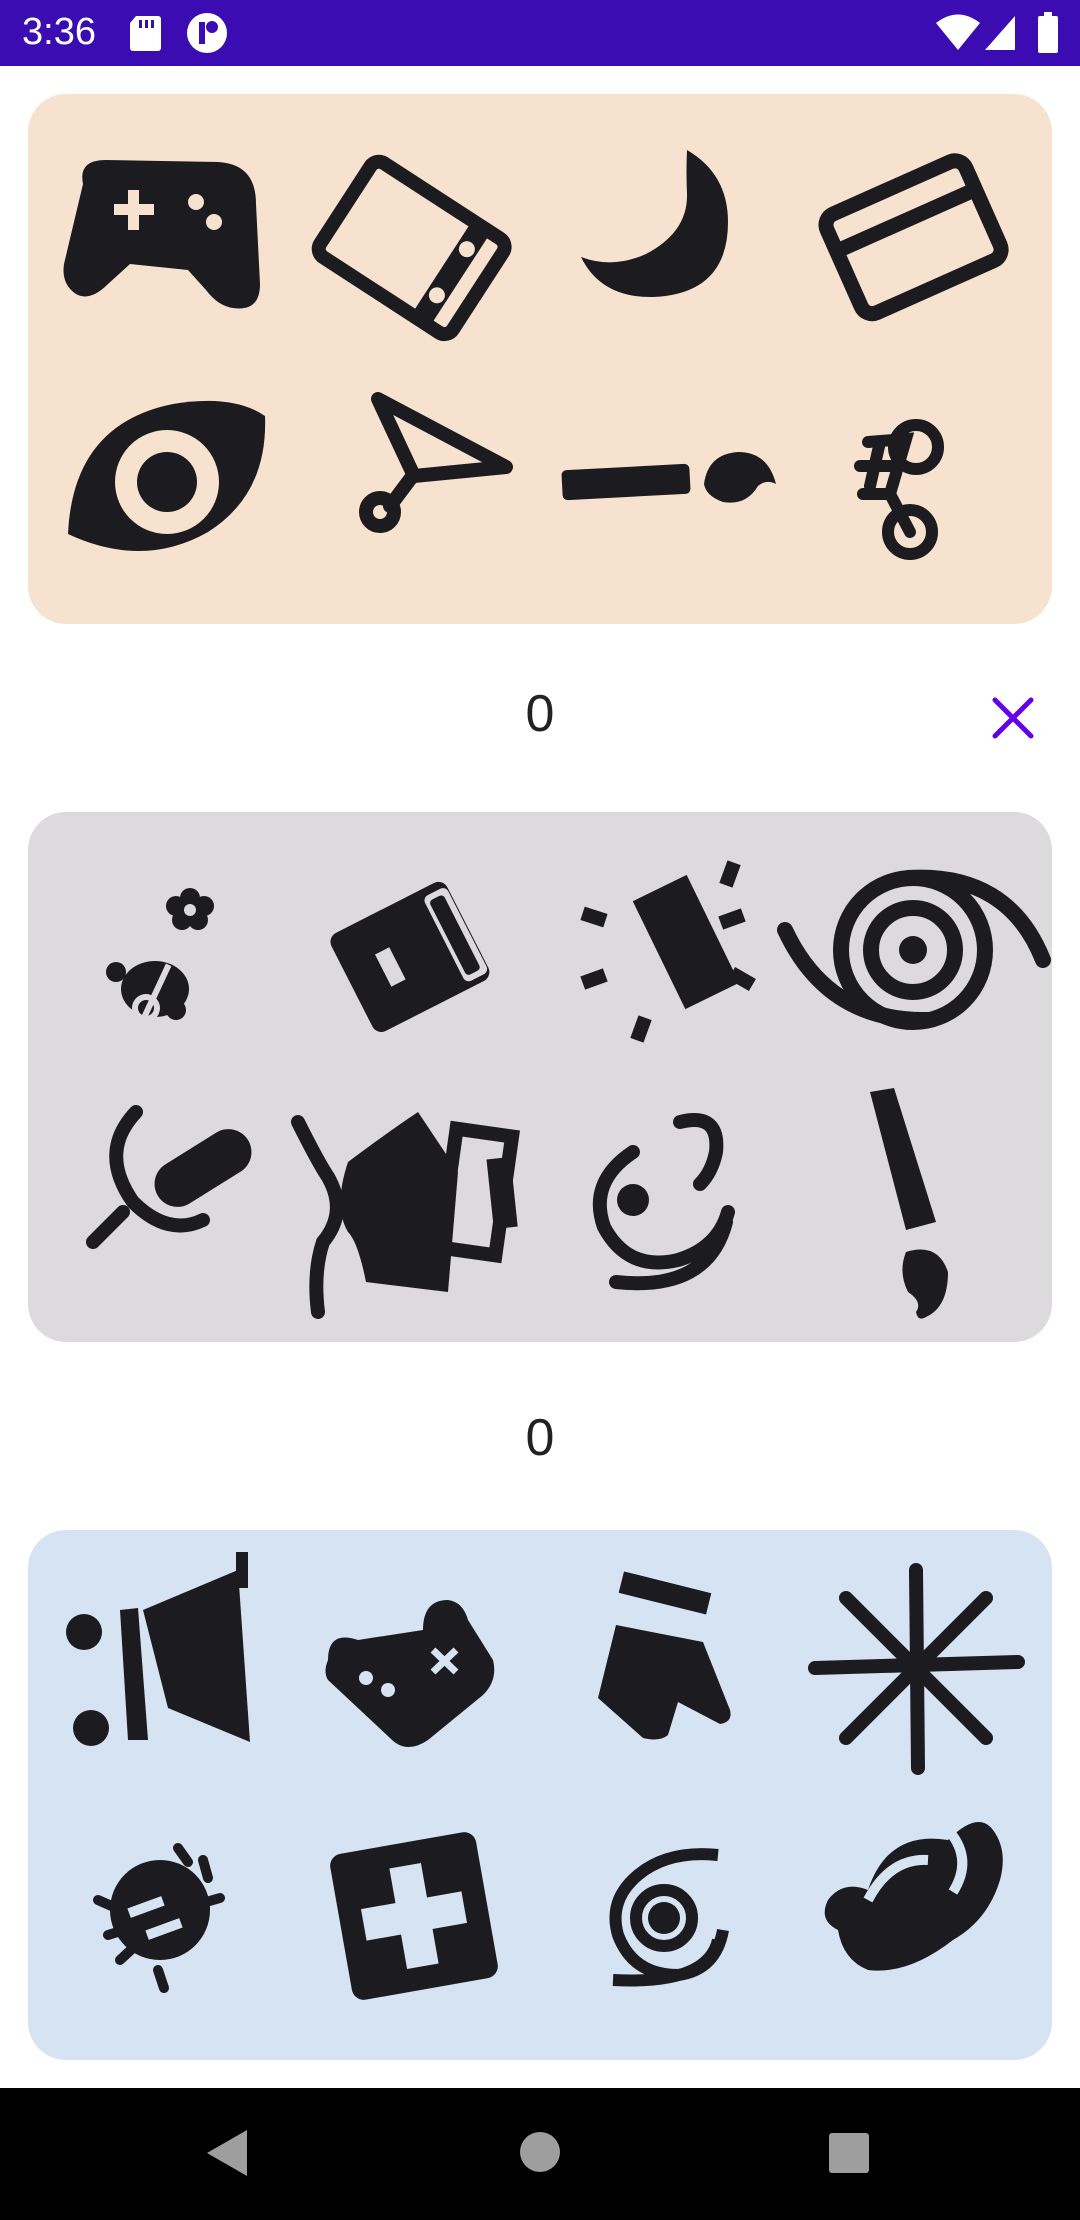 The width and height of the screenshot is (1080, 2220). Describe the element at coordinates (411, 248) in the screenshot. I see `ticket-icon` at that location.